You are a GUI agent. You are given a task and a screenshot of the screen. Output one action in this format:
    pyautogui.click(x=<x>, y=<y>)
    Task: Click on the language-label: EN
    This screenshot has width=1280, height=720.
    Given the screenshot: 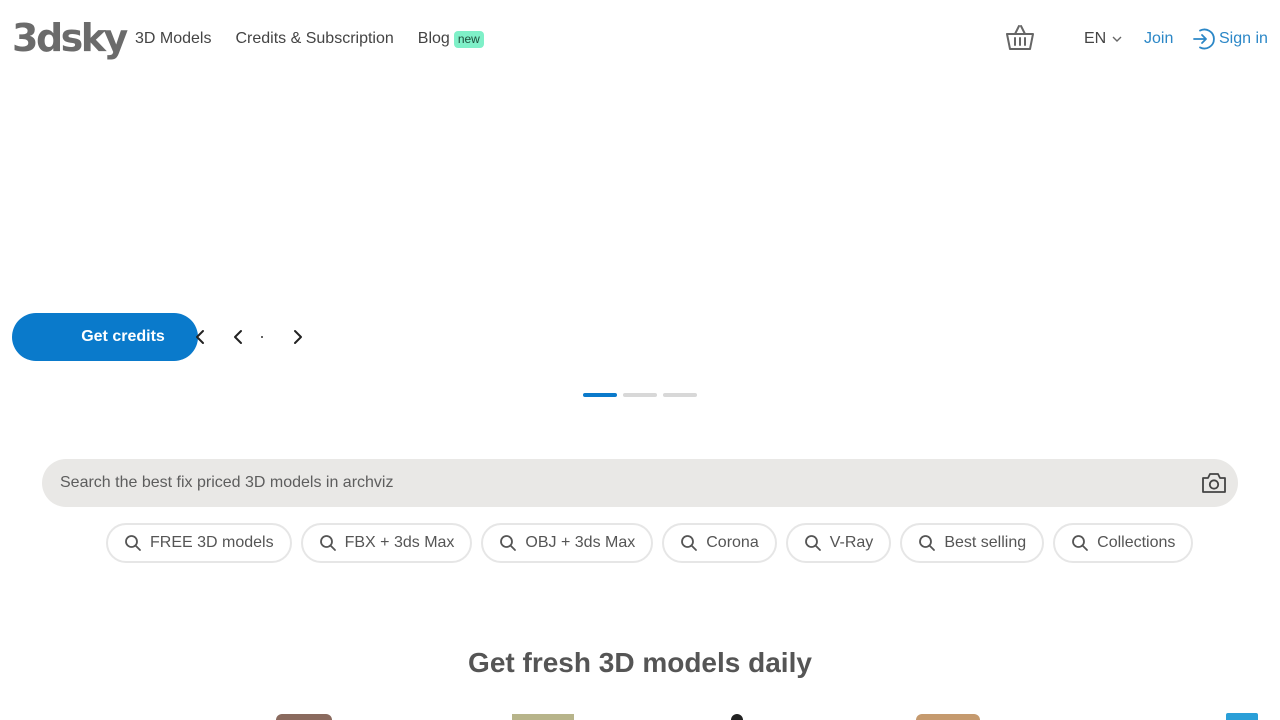 What is the action you would take?
    pyautogui.click(x=1095, y=38)
    